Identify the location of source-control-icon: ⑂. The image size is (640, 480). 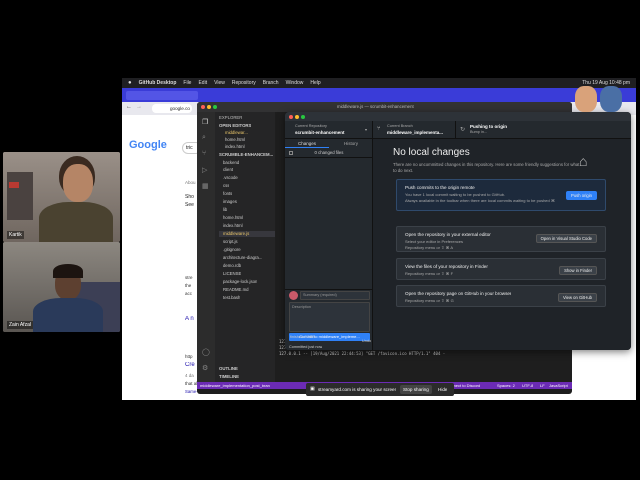
(204, 153).